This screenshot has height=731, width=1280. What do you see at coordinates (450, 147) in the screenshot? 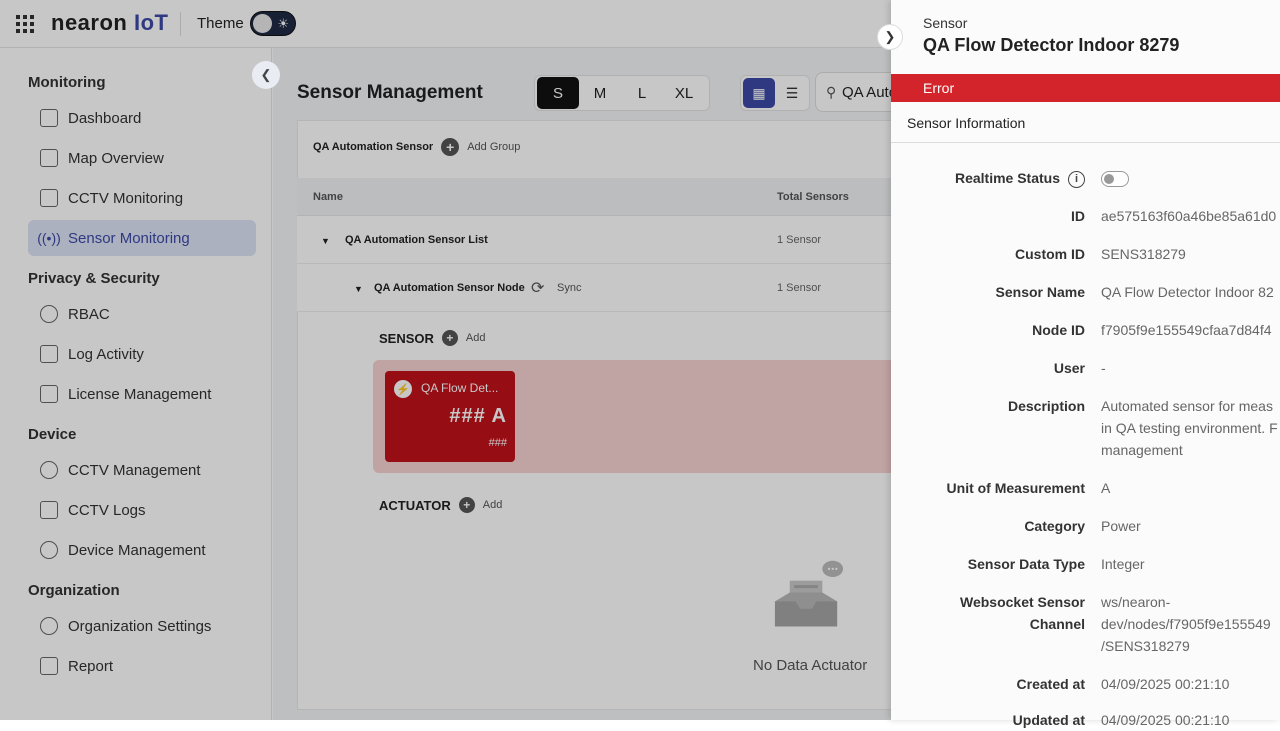
I see `add-group-button: +` at bounding box center [450, 147].